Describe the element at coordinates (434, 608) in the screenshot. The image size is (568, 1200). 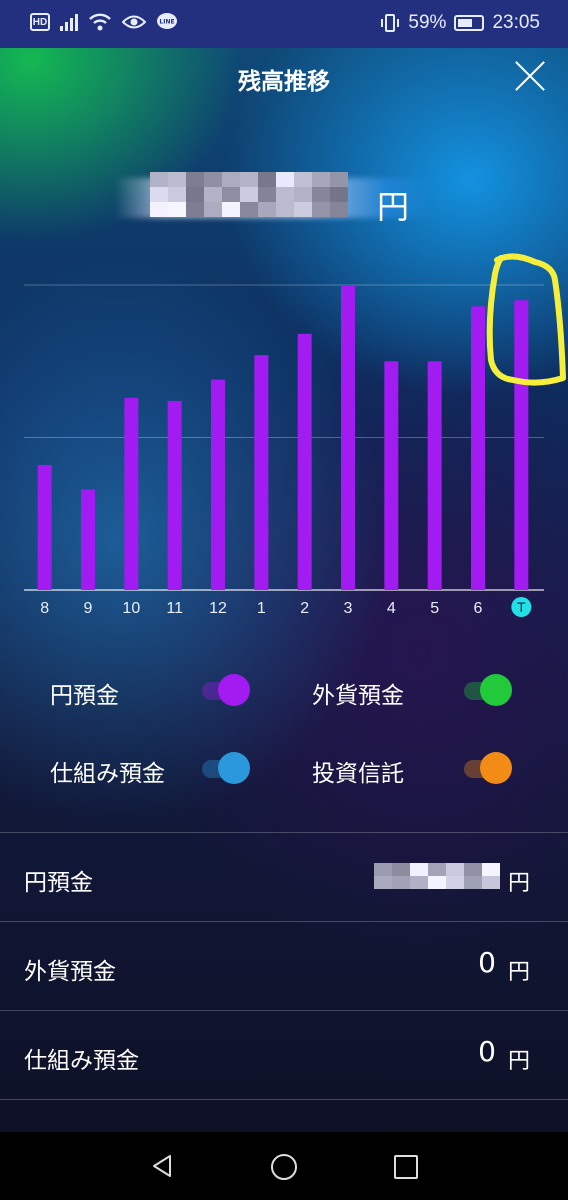
I see `x-tick-label: 5` at that location.